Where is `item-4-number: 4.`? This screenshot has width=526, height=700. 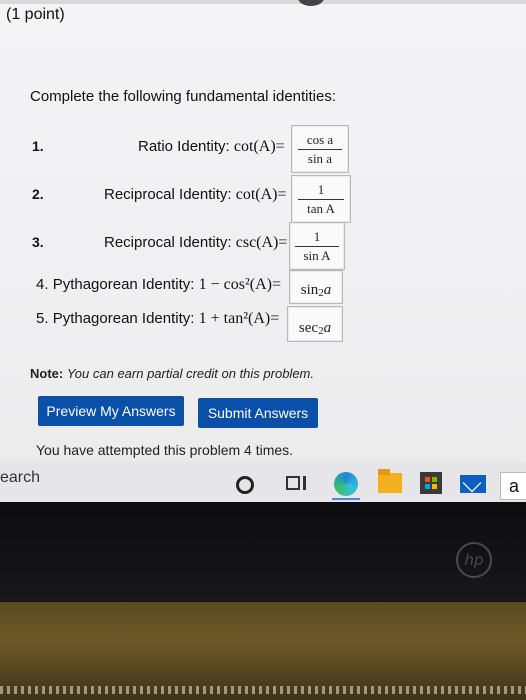 item-4-number: 4. is located at coordinates (42, 284).